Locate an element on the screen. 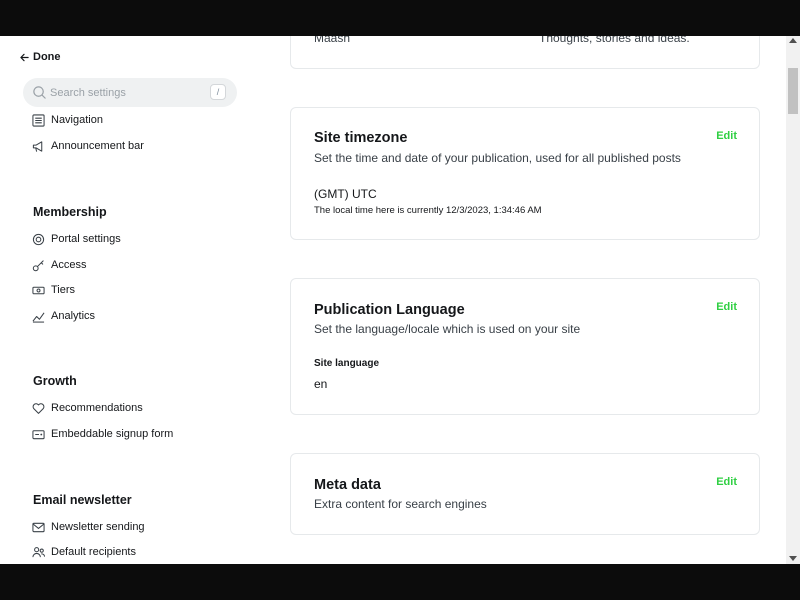 Image resolution: width=800 pixels, height=600 pixels. publication-info-card: Maash Thoughts, stories and ideas. is located at coordinates (525, 52).